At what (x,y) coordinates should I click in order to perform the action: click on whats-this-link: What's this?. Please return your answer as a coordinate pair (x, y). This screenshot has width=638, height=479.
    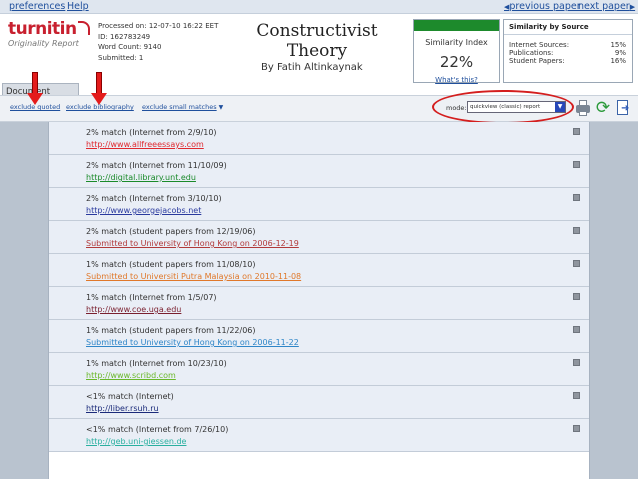
    Looking at the image, I should click on (456, 80).